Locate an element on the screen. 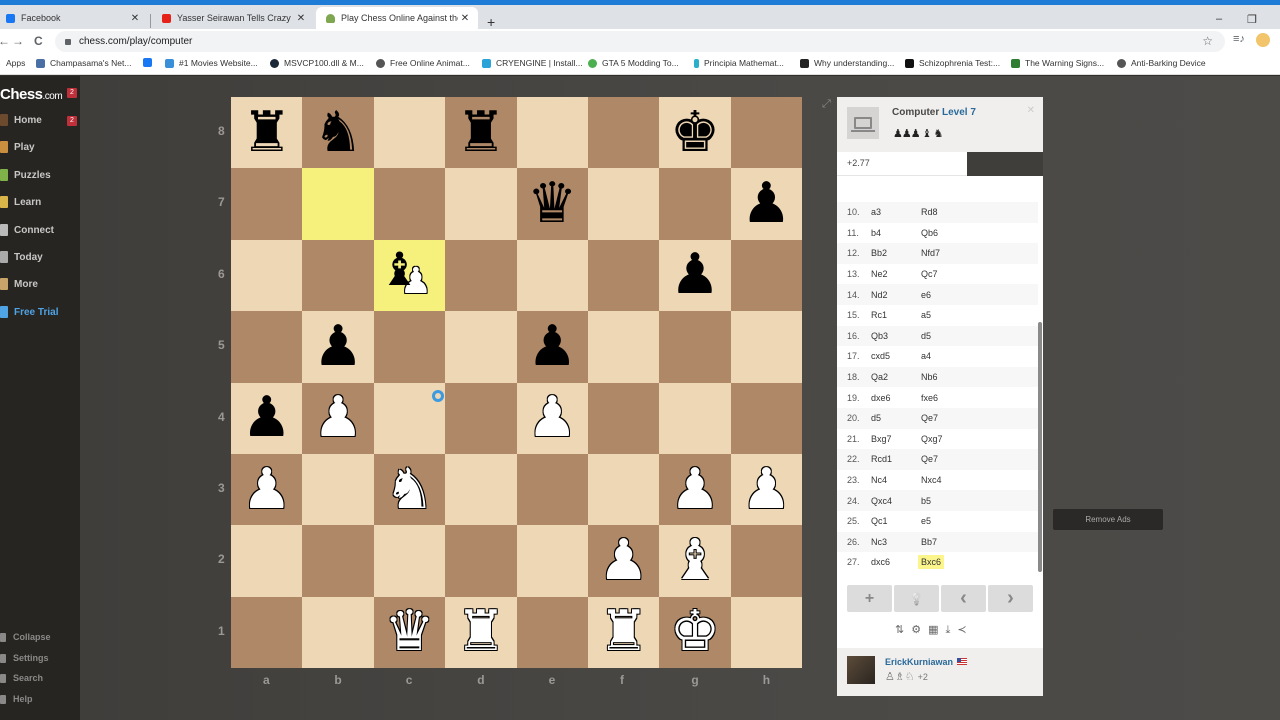  square-d5 is located at coordinates (481, 347).